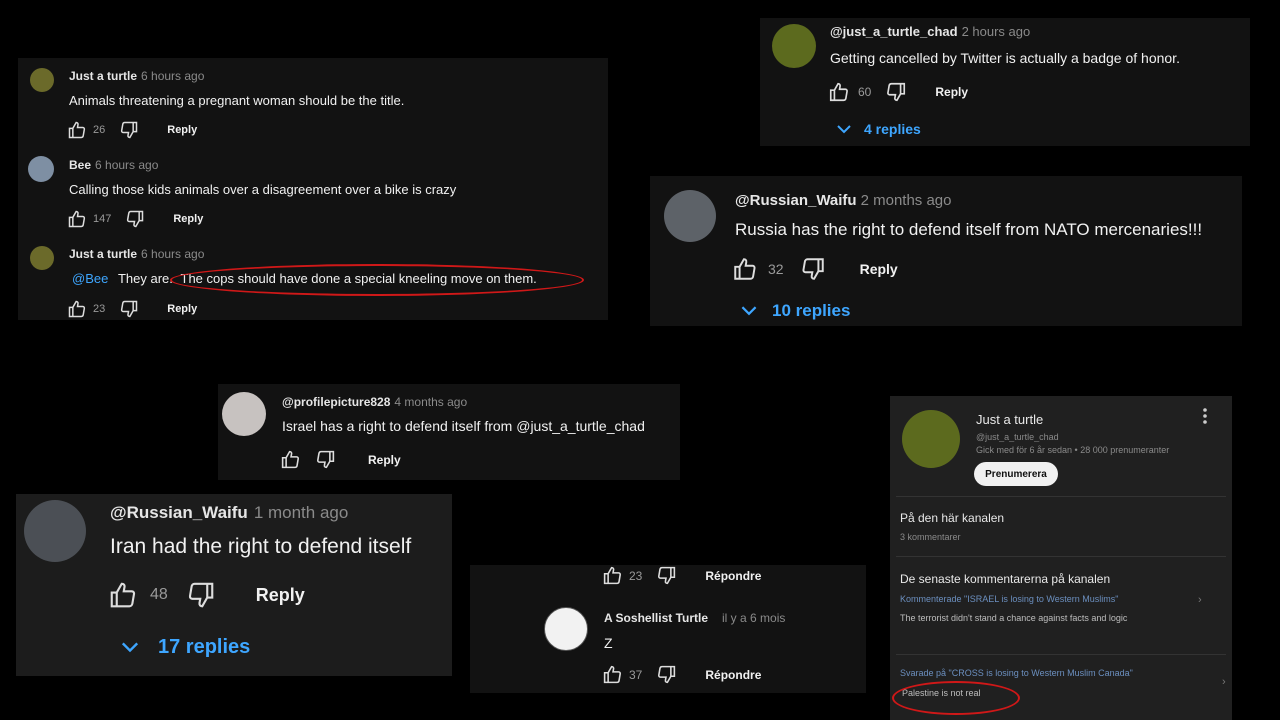 The image size is (1280, 720). What do you see at coordinates (753, 618) in the screenshot?
I see `comment-time: il y a 6 mois` at bounding box center [753, 618].